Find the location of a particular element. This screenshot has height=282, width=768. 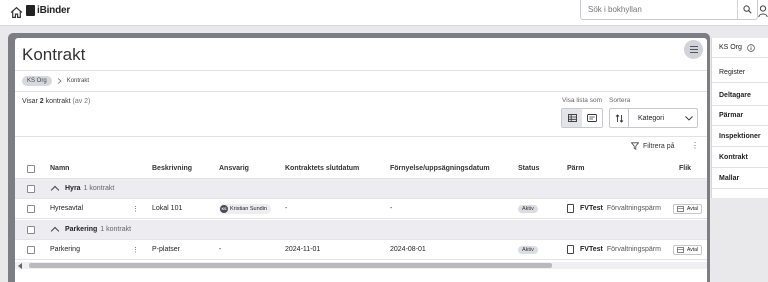

filter-label: Filtrera på is located at coordinates (659, 146).